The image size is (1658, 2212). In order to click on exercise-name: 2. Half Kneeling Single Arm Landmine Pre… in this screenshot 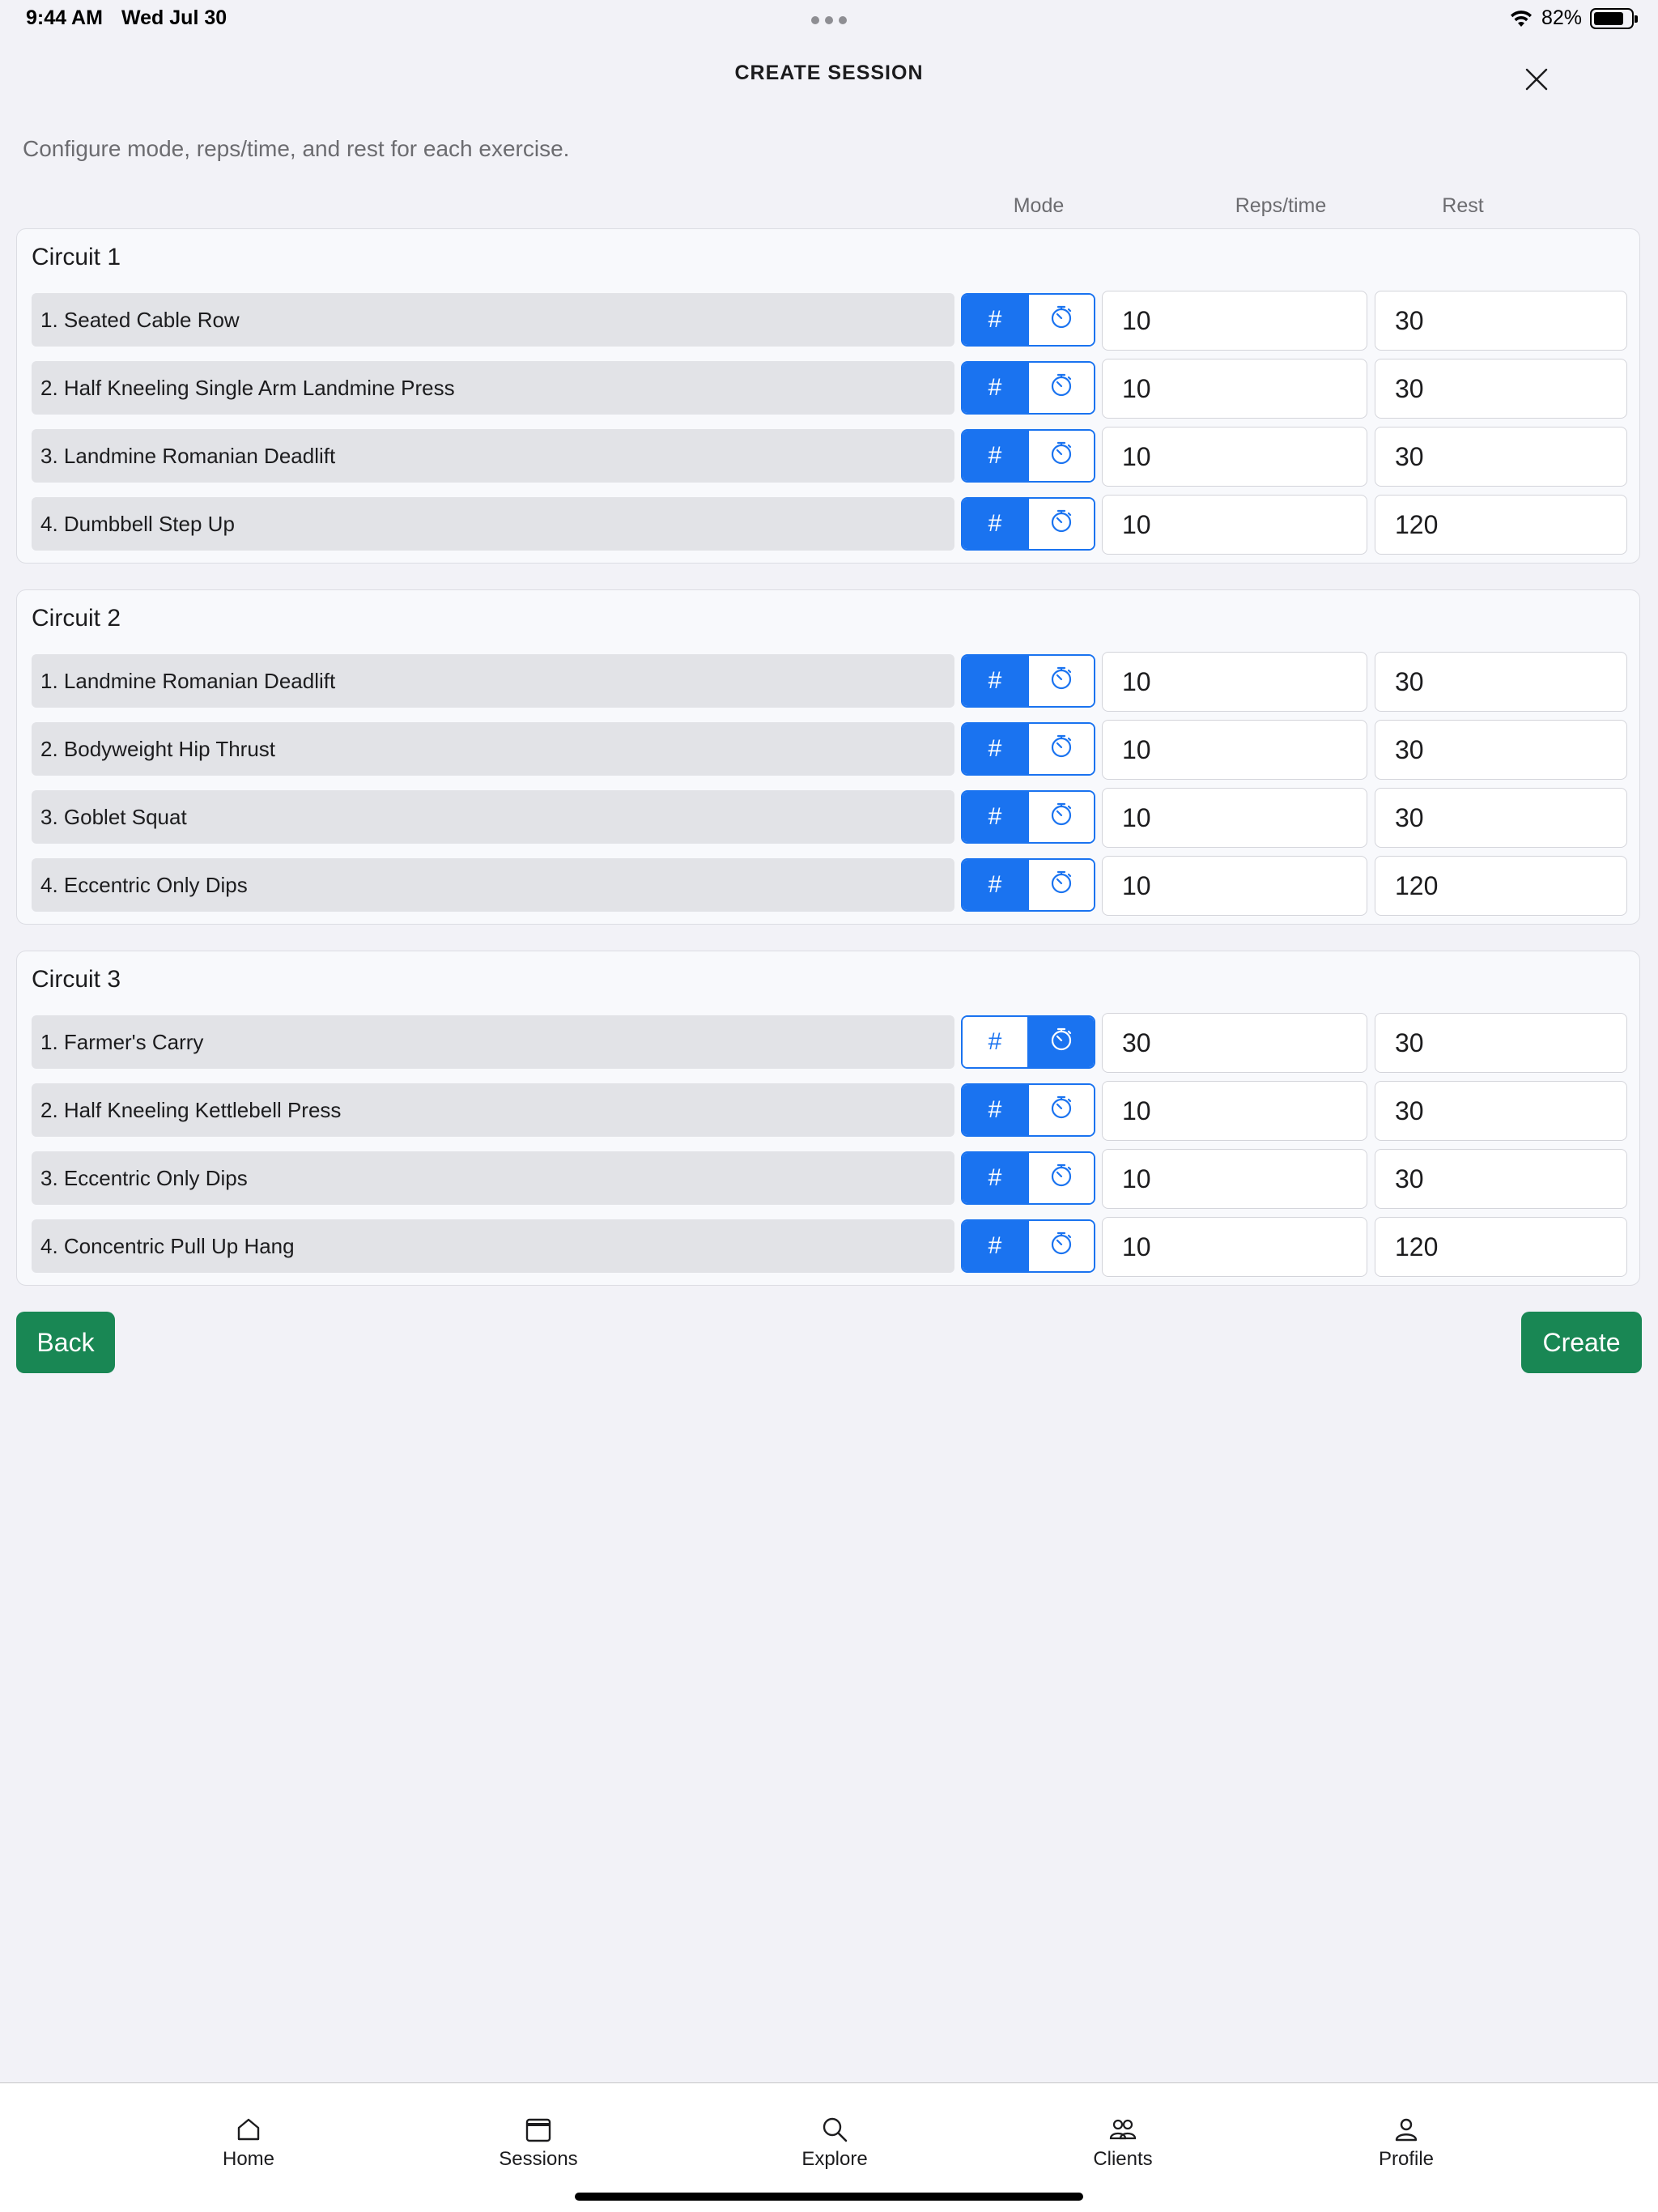, I will do `click(493, 388)`.